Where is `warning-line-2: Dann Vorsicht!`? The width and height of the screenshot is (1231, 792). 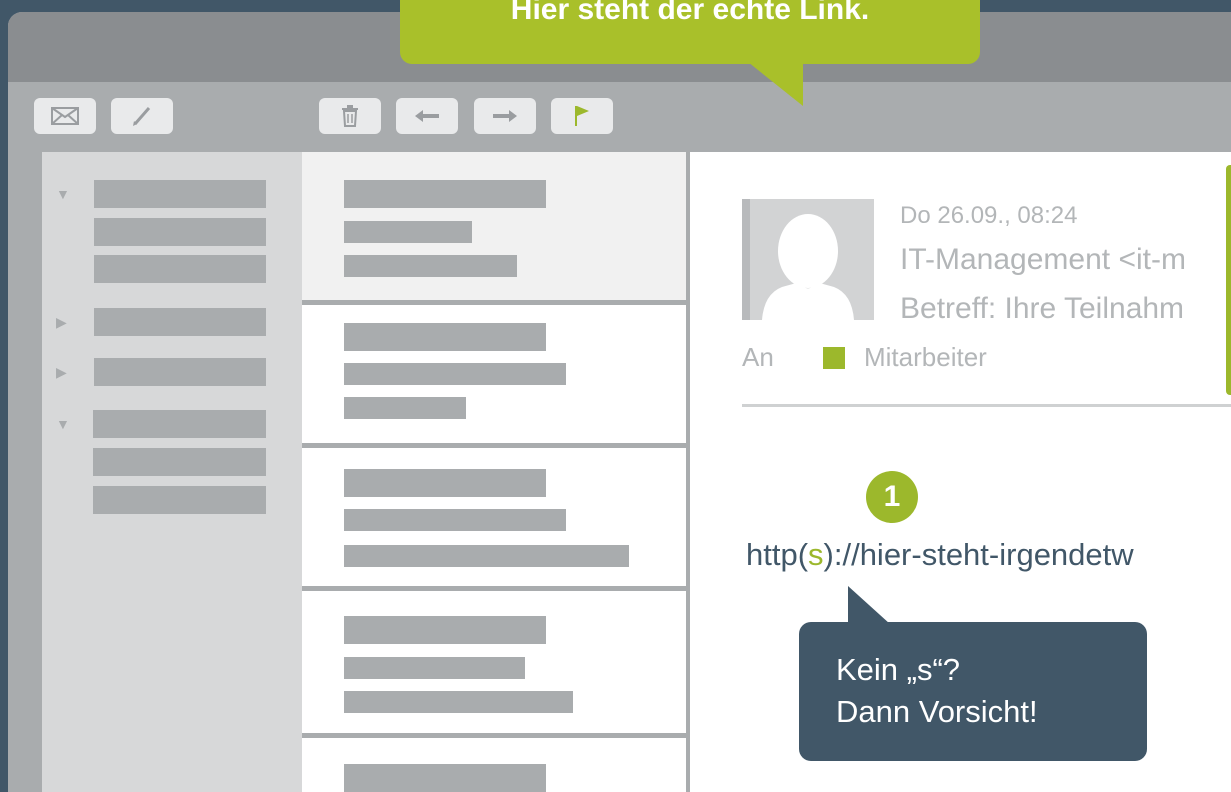 warning-line-2: Dann Vorsicht! is located at coordinates (937, 711).